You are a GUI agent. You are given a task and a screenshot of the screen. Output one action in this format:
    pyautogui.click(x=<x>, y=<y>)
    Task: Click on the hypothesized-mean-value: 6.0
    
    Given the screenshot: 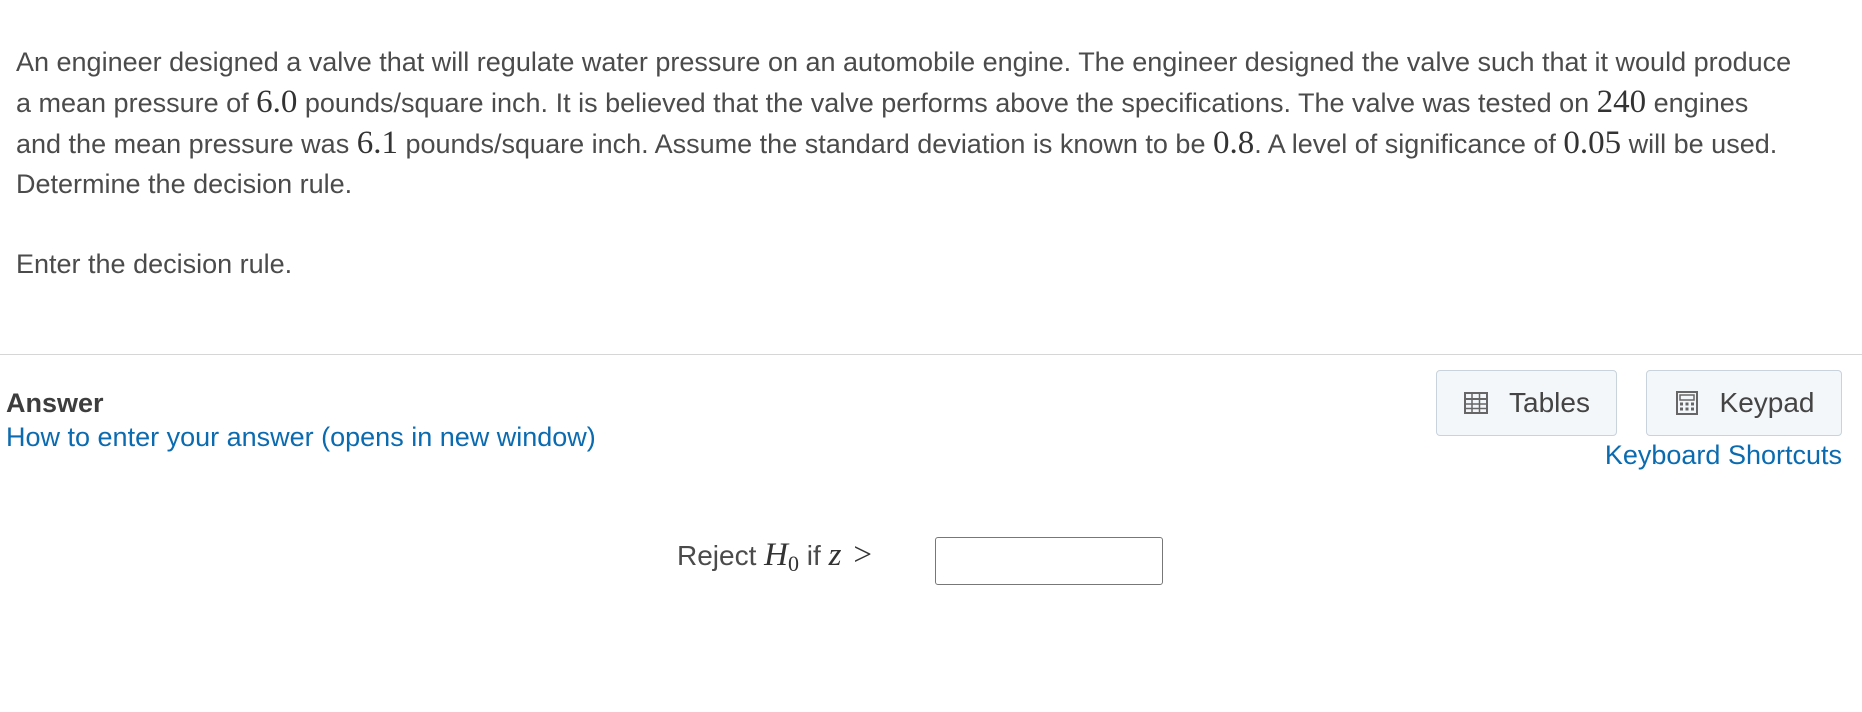 What is the action you would take?
    pyautogui.click(x=277, y=102)
    